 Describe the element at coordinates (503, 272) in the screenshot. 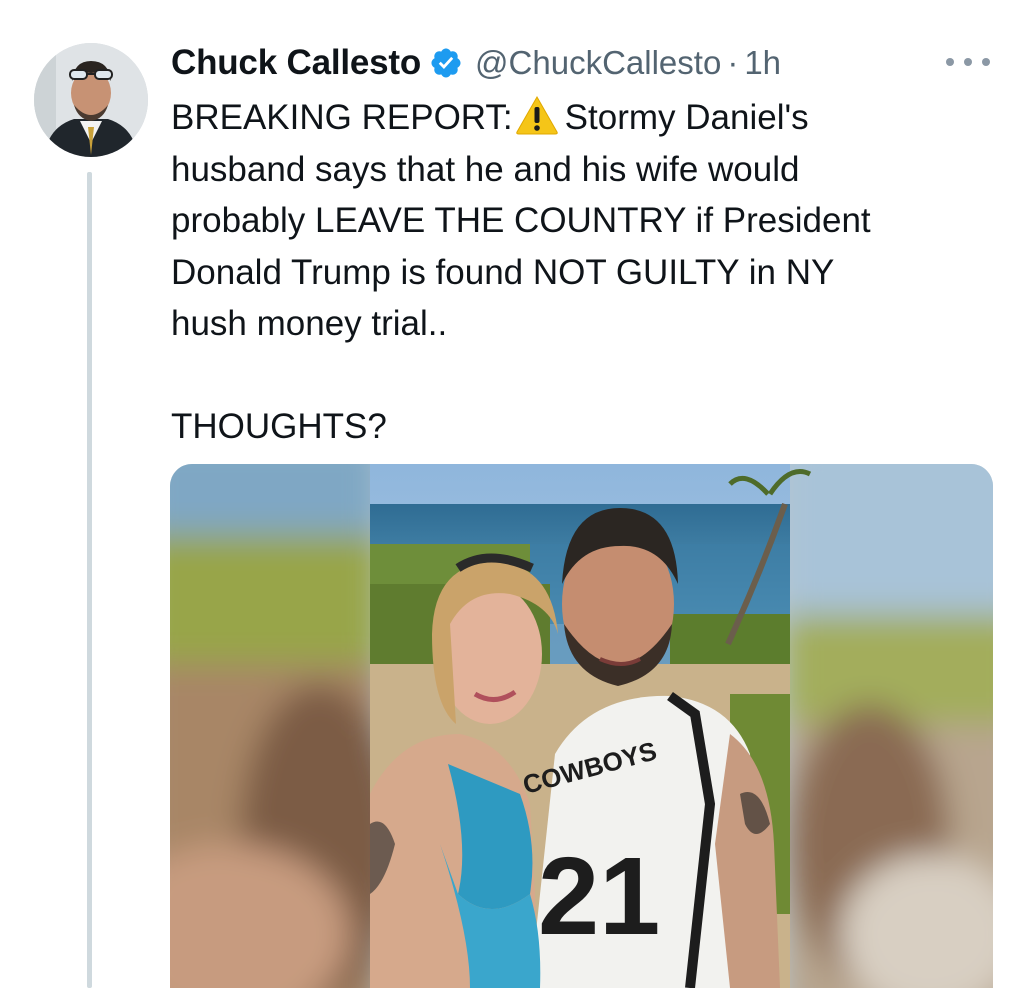

I see `tweet-line-4: Donald Trump is found NOT GUILTY in NY` at that location.